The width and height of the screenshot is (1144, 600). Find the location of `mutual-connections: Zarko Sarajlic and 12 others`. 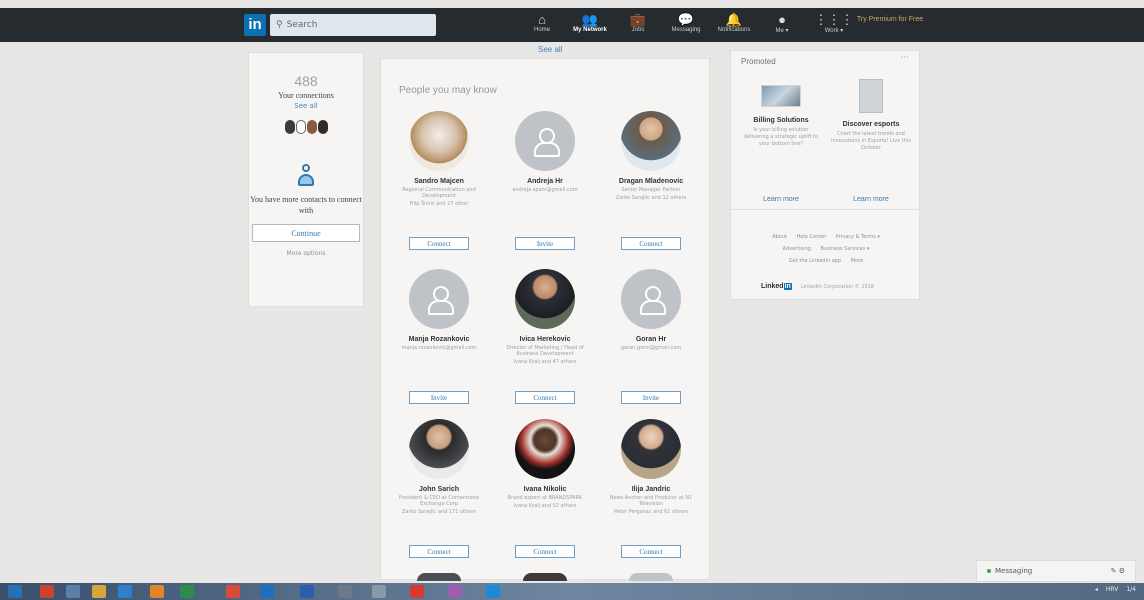

mutual-connections: Zarko Sarajlic and 12 others is located at coordinates (651, 198).